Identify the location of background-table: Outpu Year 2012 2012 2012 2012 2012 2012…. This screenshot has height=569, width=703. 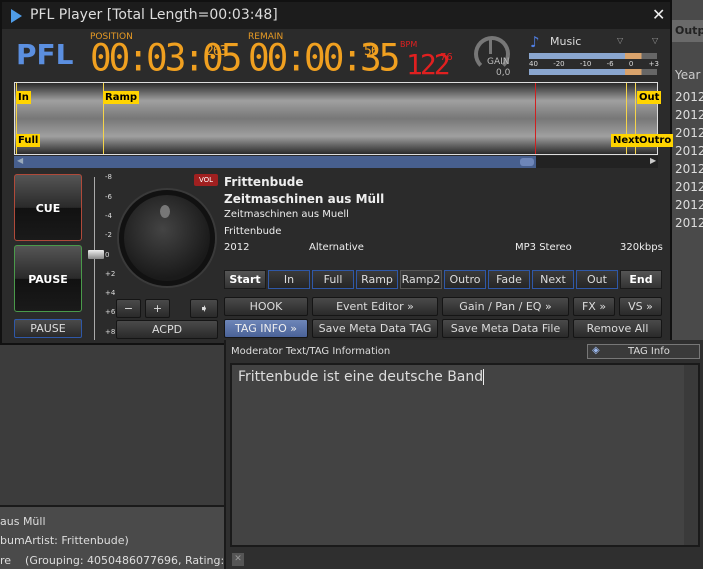
(687, 172).